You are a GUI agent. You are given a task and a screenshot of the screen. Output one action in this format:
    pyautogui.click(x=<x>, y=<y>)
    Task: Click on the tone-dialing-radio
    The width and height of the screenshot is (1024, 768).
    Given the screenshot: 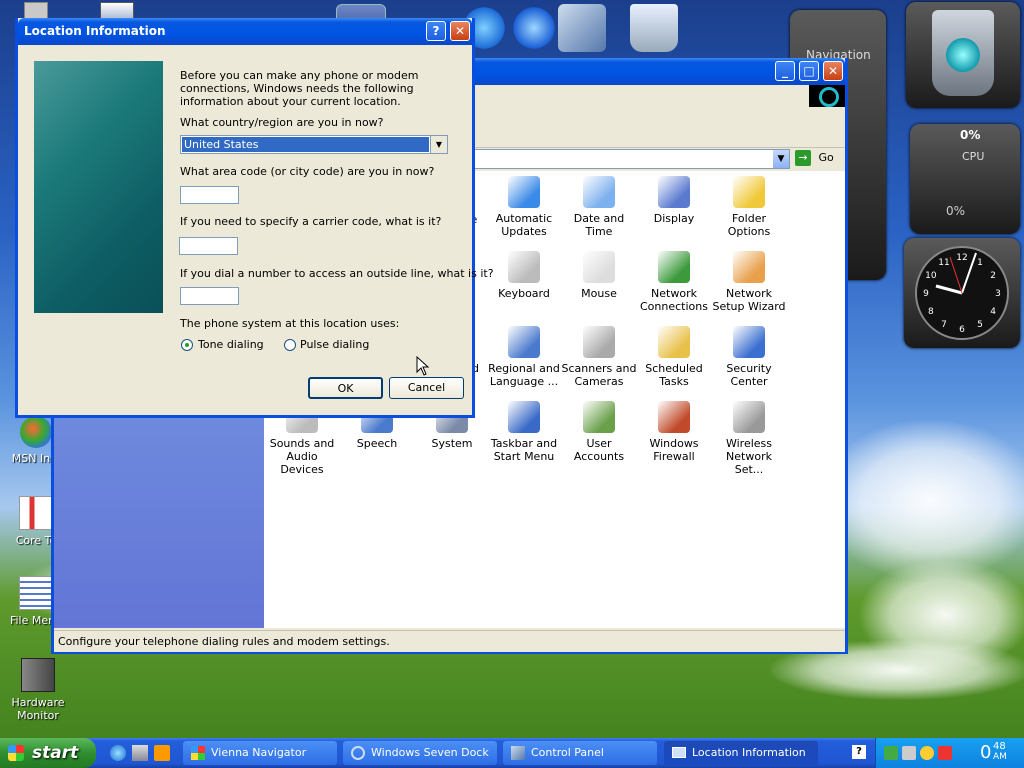 What is the action you would take?
    pyautogui.click(x=187, y=345)
    